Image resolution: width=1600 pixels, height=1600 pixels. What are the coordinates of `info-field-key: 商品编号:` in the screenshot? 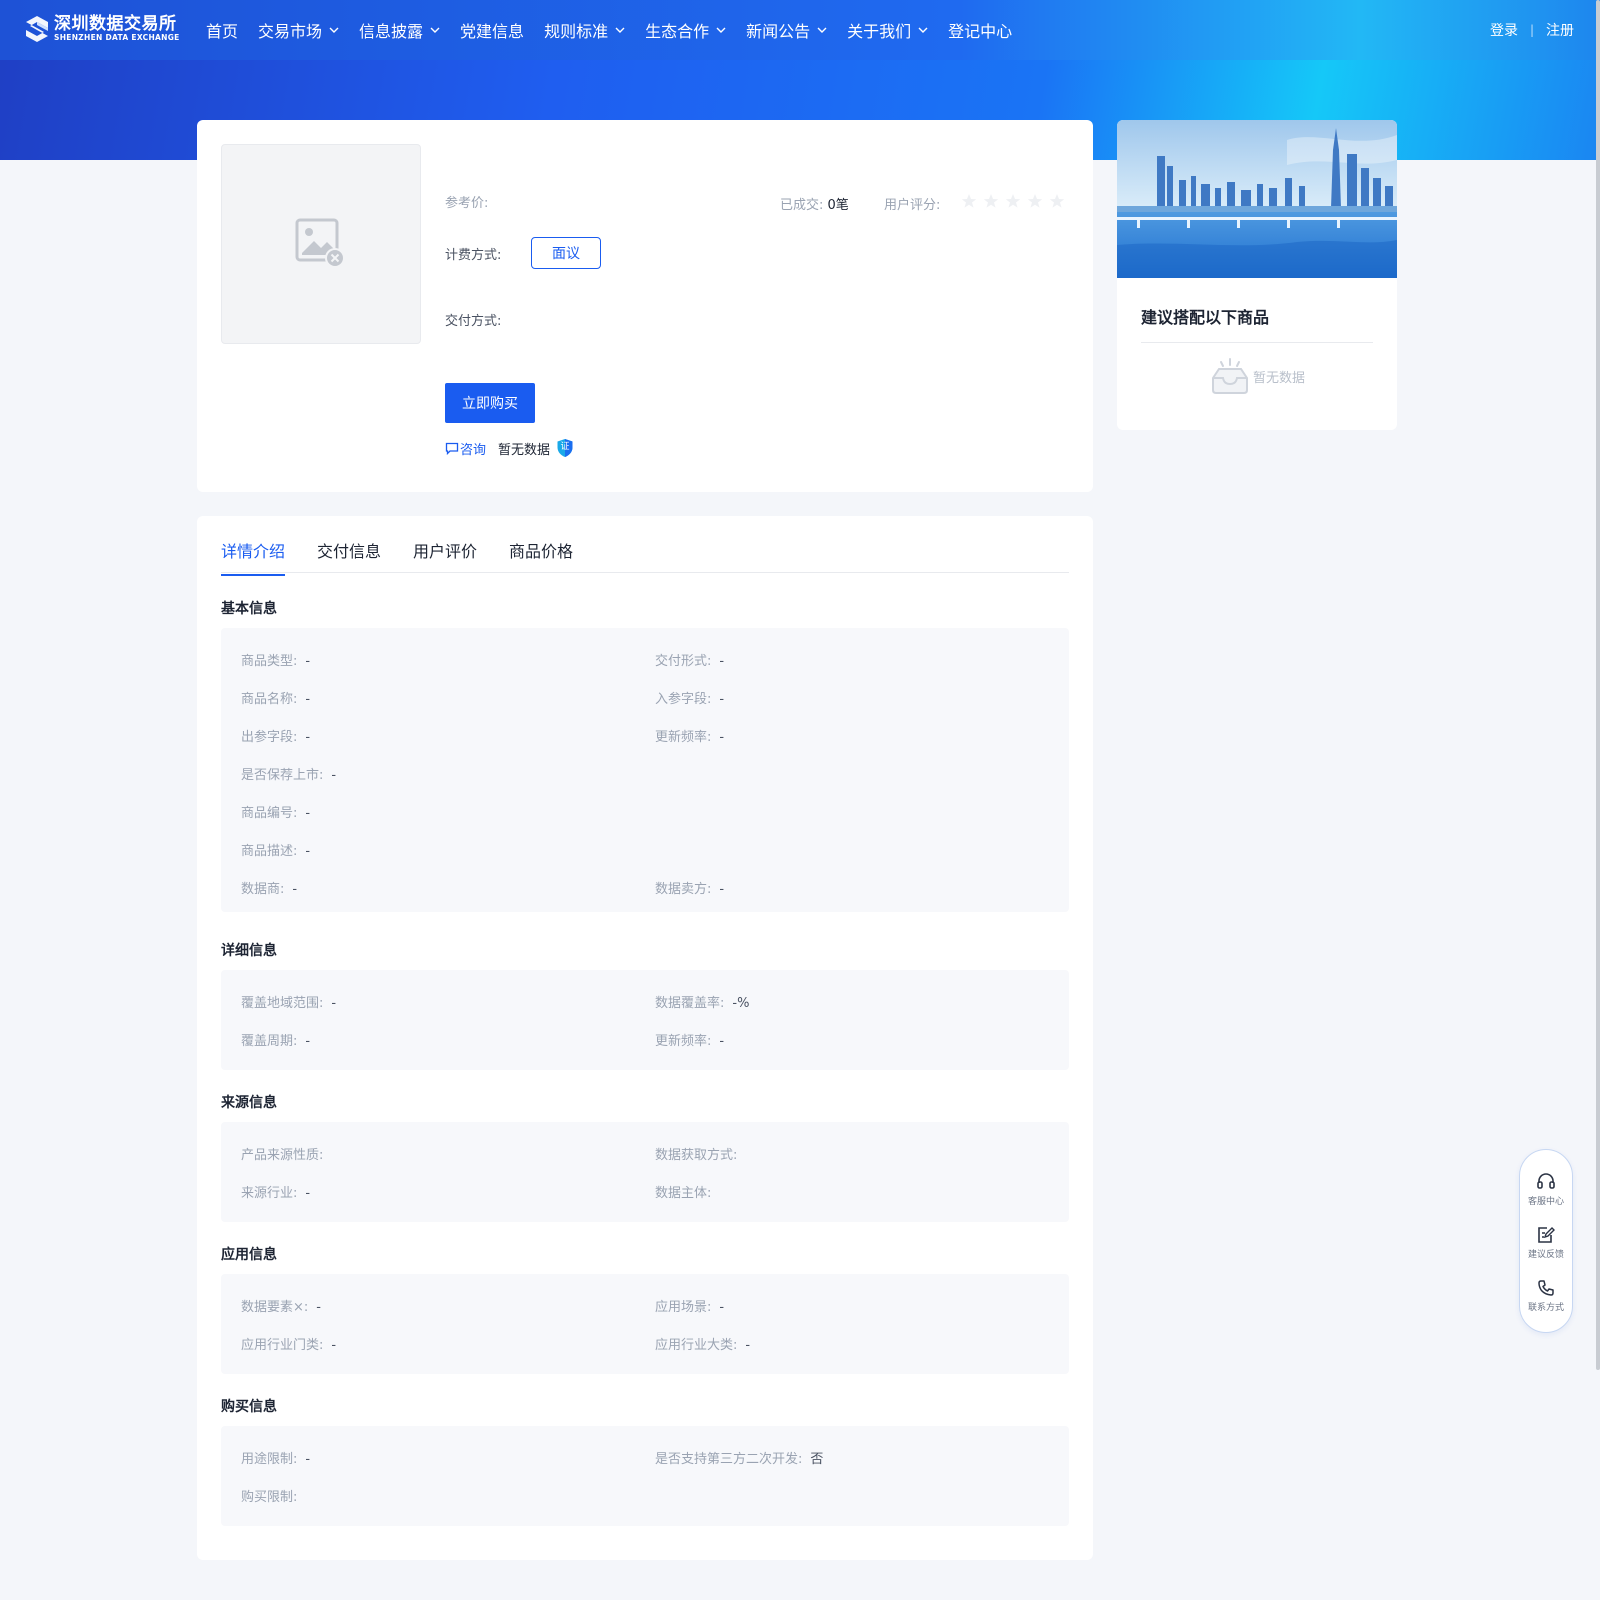 It's located at (269, 813).